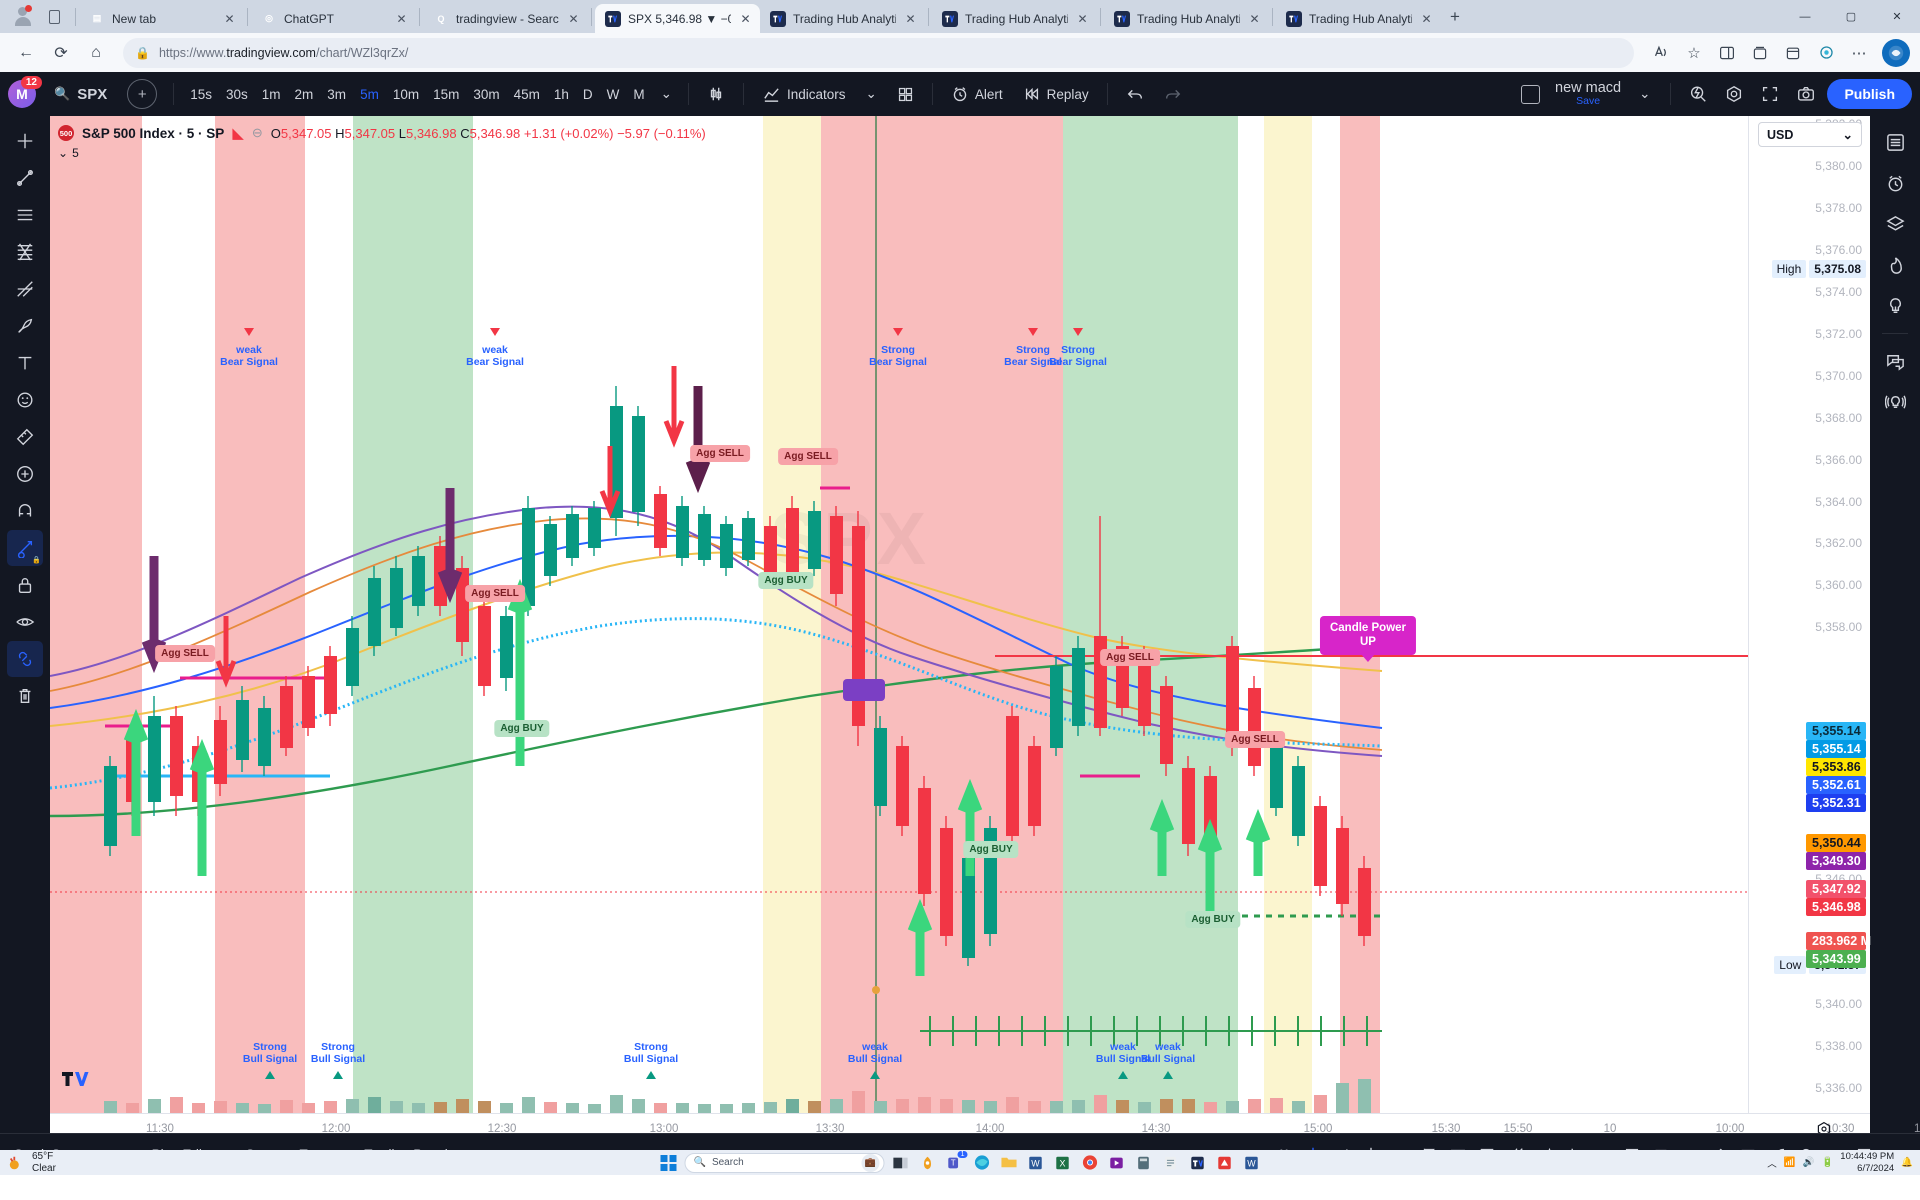 This screenshot has width=1920, height=1200. I want to click on timeframe-2m: 2m, so click(304, 94).